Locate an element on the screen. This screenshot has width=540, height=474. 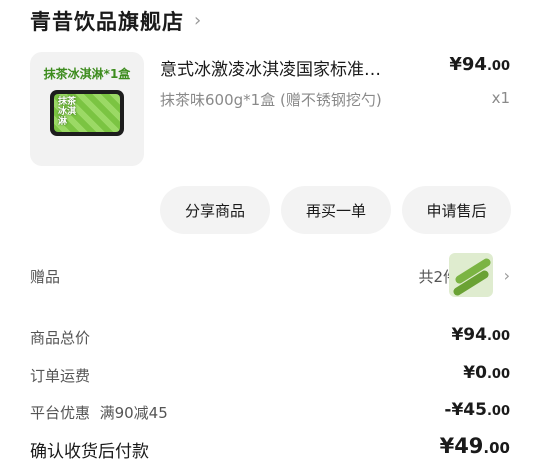
store-header: 青昔饮品旗舰店 › is located at coordinates (115, 21).